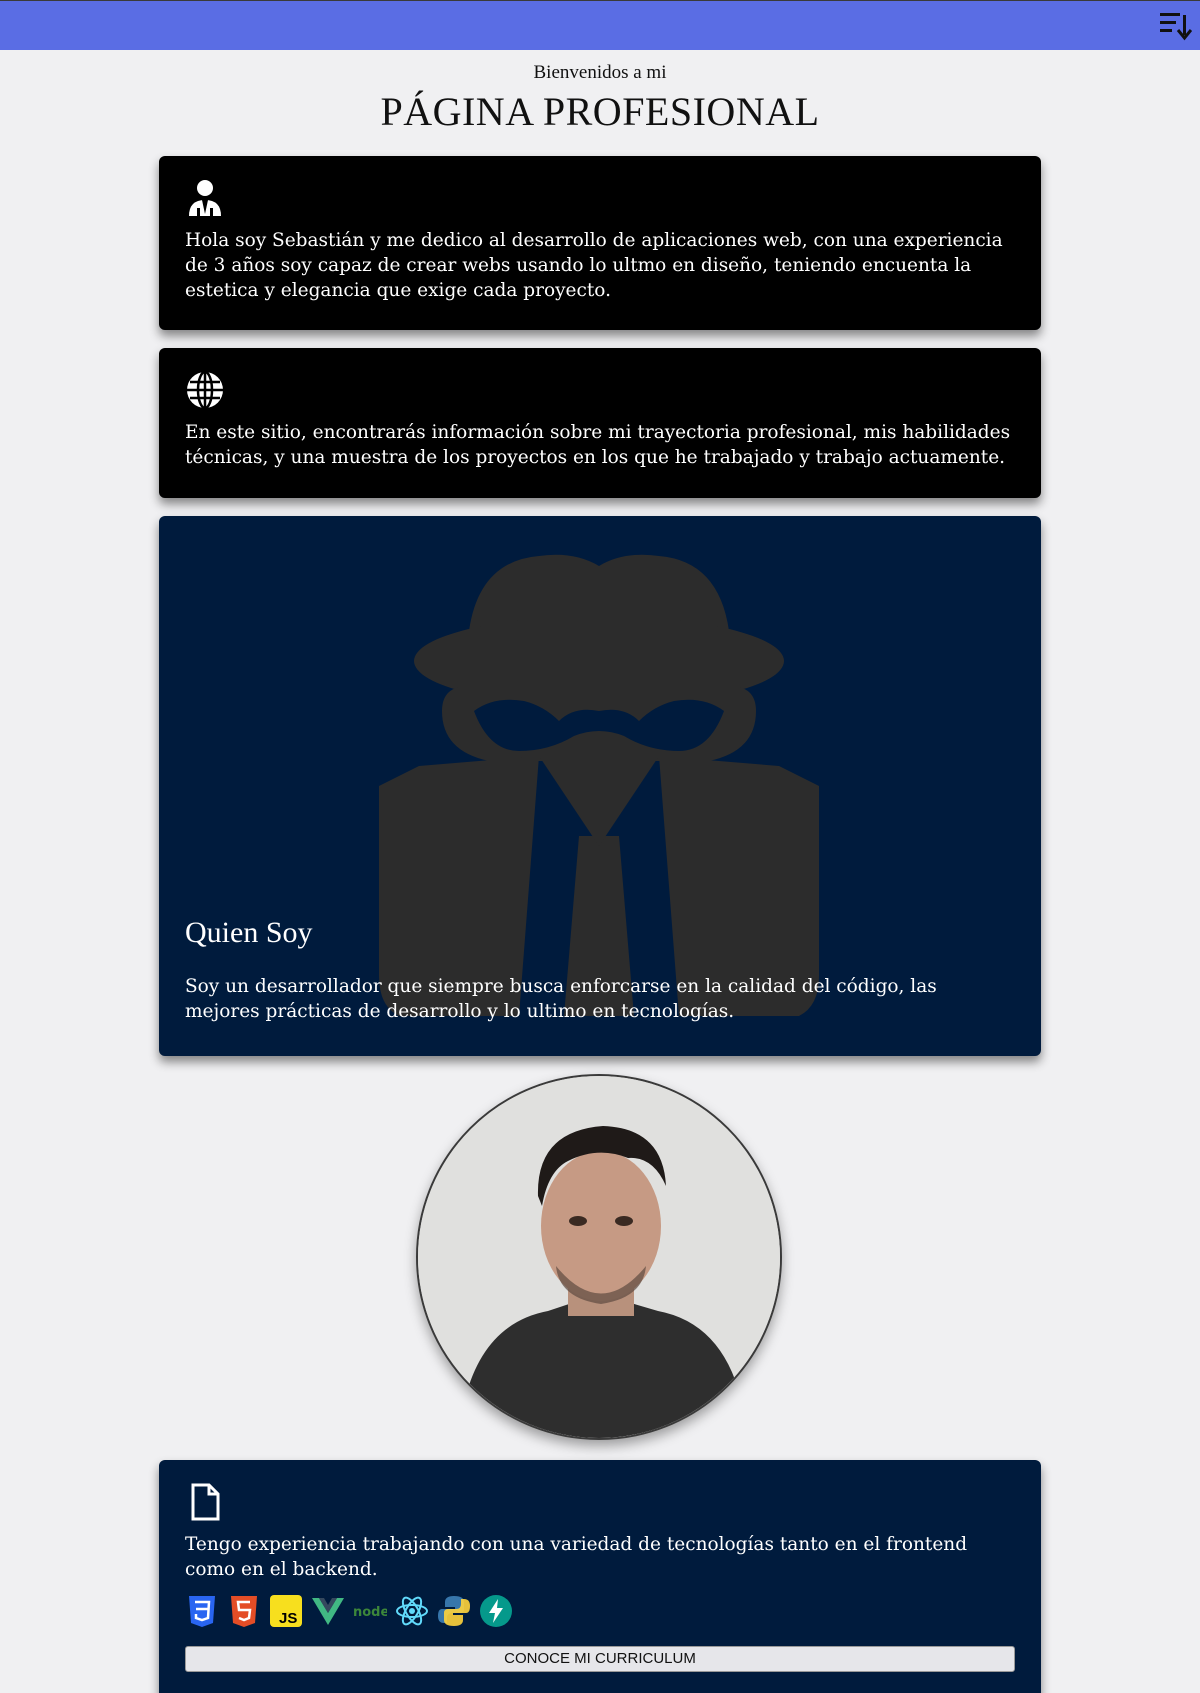 The height and width of the screenshot is (1693, 1200). I want to click on python-icon, so click(454, 1611).